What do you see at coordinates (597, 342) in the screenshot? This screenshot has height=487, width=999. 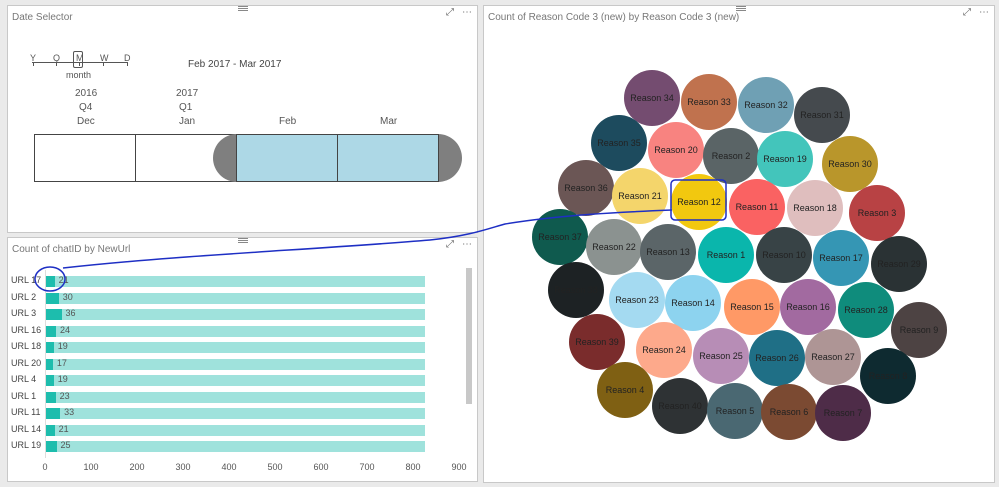 I see `bubble-reason-39: Reason 39` at bounding box center [597, 342].